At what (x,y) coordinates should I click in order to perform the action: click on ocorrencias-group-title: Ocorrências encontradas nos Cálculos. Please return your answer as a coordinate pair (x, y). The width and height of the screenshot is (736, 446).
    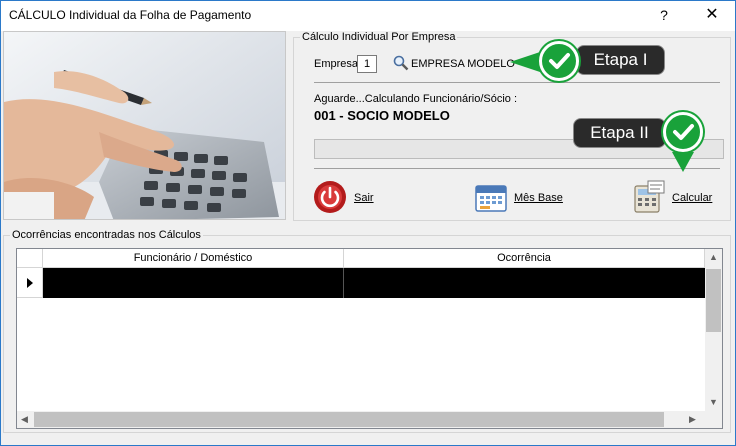
    Looking at the image, I should click on (106, 235).